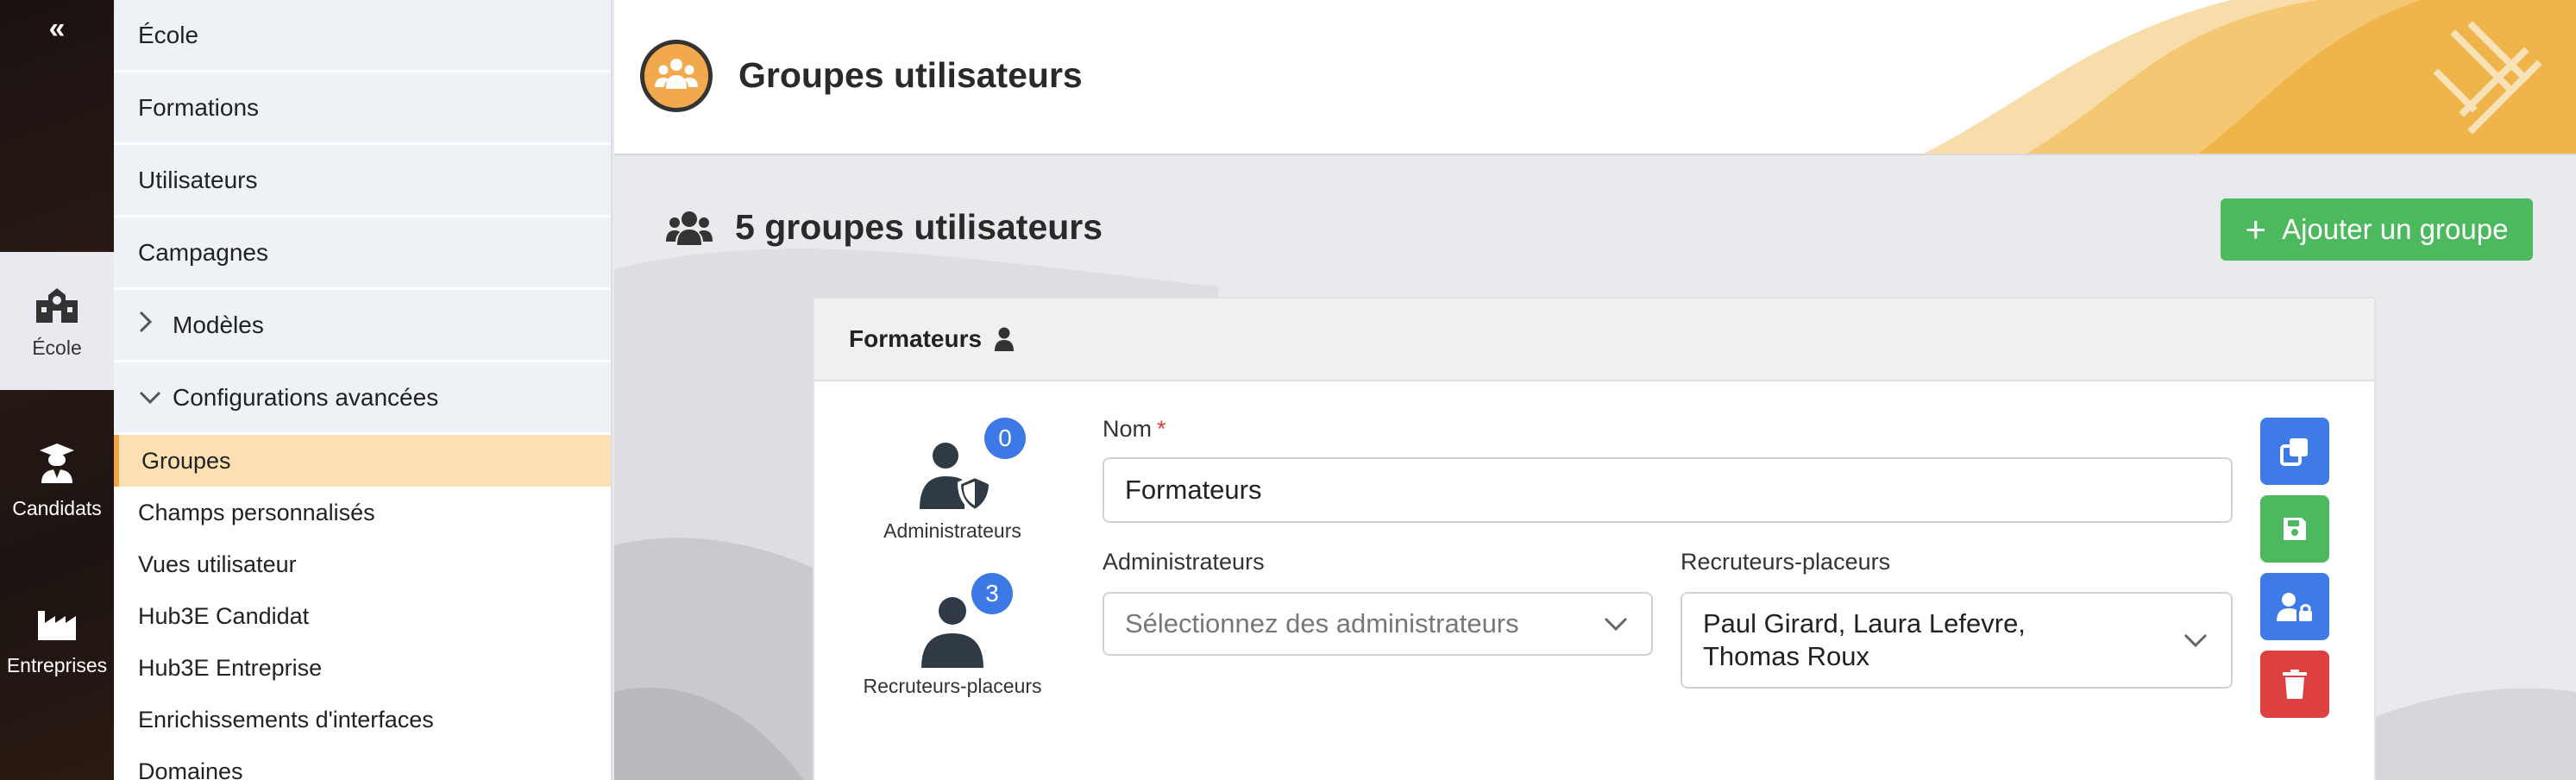 This screenshot has width=2576, height=780. What do you see at coordinates (952, 530) in the screenshot?
I see `admins-stat-label: Administrateurs` at bounding box center [952, 530].